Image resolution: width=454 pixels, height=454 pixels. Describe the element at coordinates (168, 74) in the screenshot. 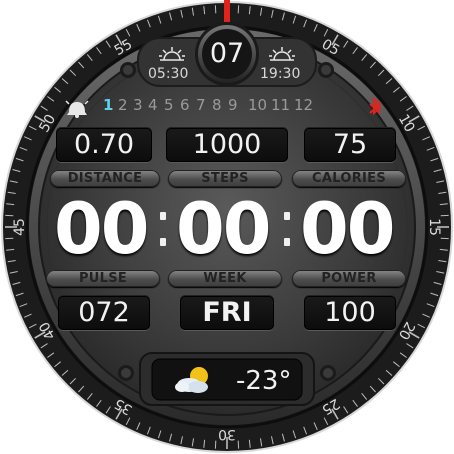

I see `sunrise-time: 05:30` at that location.